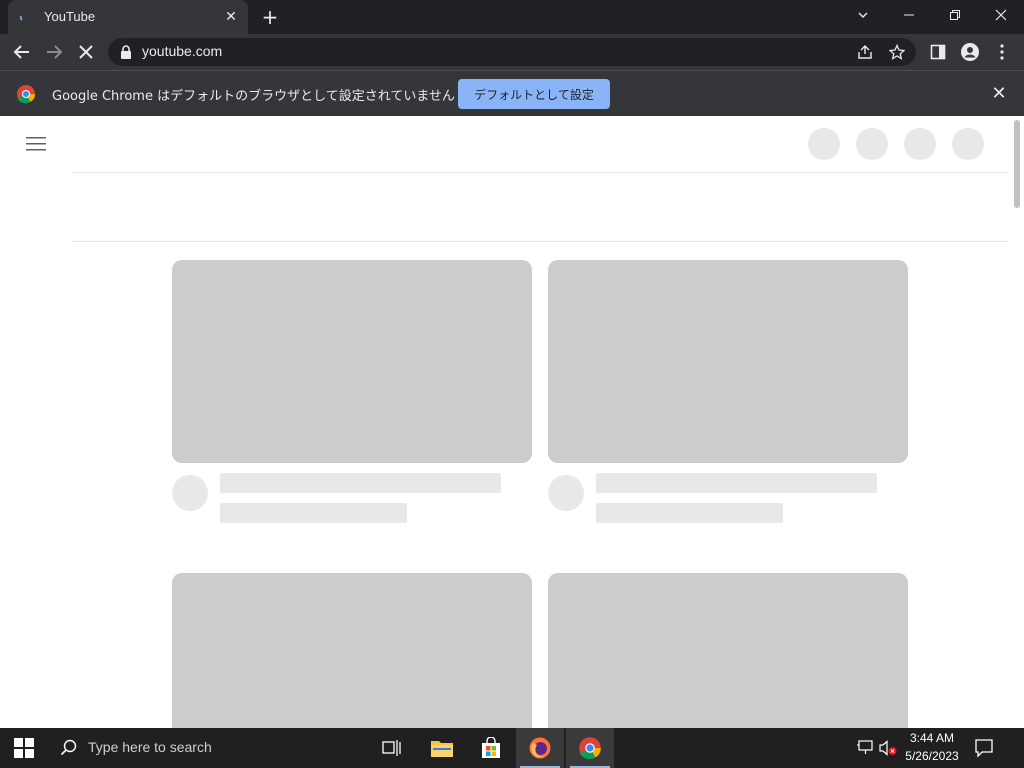 This screenshot has width=1024, height=768. What do you see at coordinates (985, 748) in the screenshot?
I see `action-center-icon` at bounding box center [985, 748].